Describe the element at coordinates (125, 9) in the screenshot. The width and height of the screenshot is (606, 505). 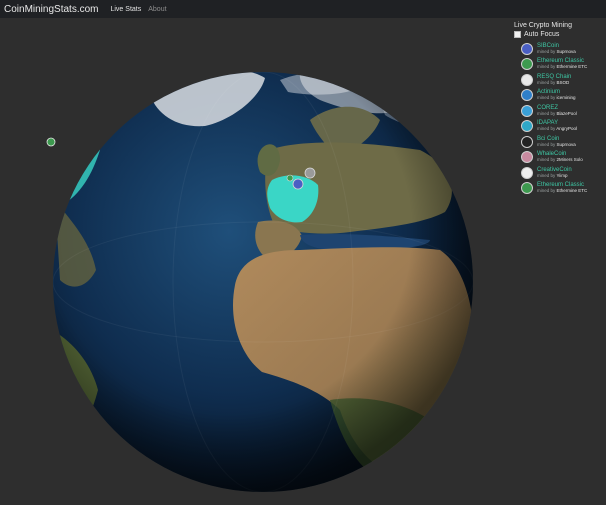
I see `nav-link-live-stats: Live Stats` at that location.